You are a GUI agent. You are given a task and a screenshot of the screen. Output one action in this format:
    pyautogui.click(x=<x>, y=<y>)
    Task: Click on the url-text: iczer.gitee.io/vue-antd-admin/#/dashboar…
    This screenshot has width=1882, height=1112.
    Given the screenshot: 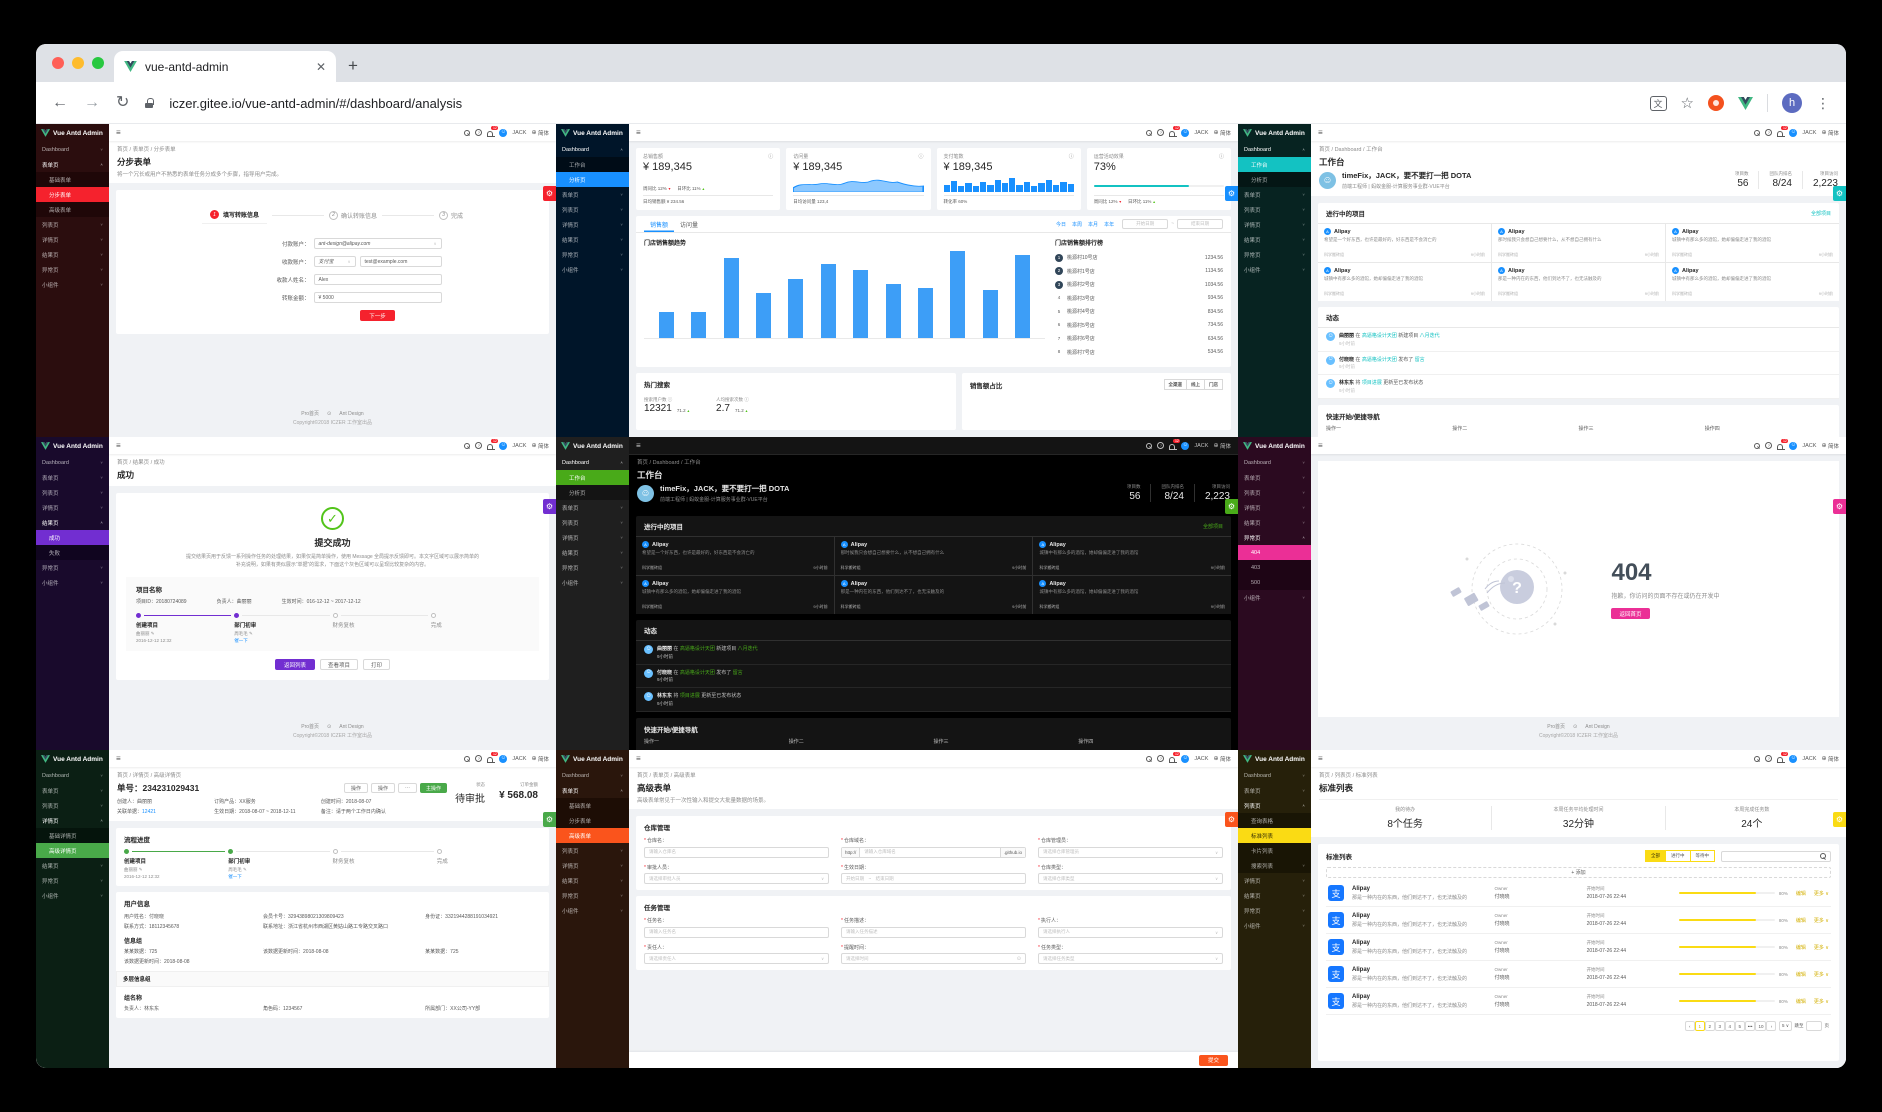 What is the action you would take?
    pyautogui.click(x=901, y=103)
    